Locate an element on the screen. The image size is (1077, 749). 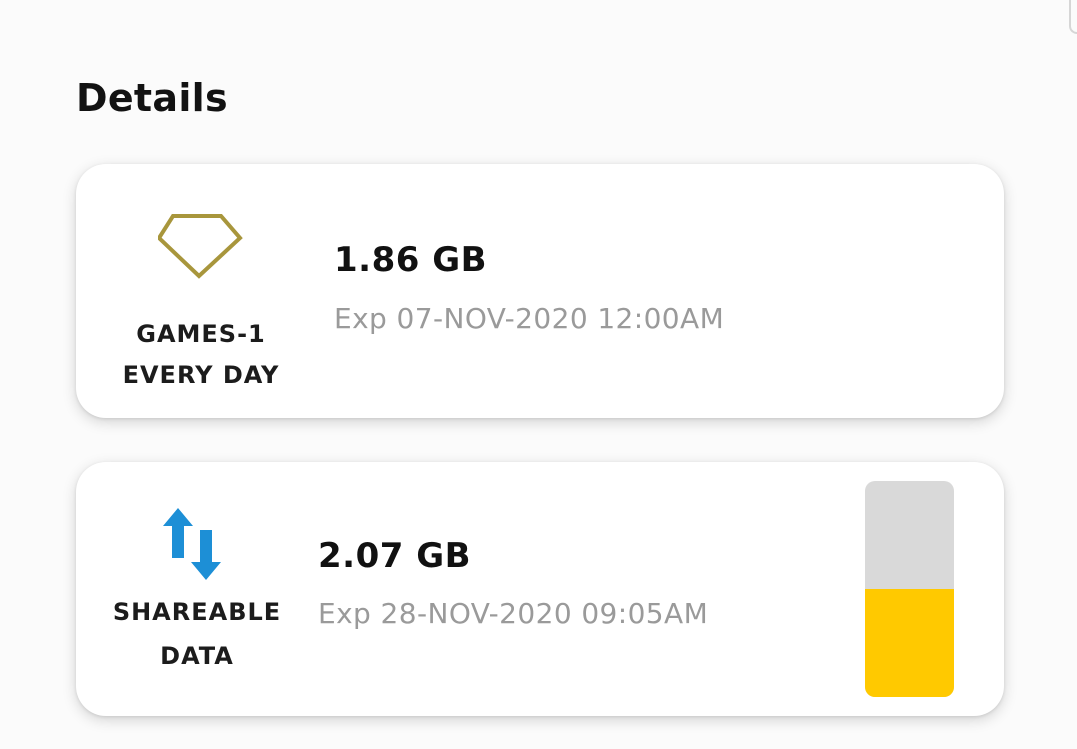
data-amount: 1.86 GB is located at coordinates (411, 260).